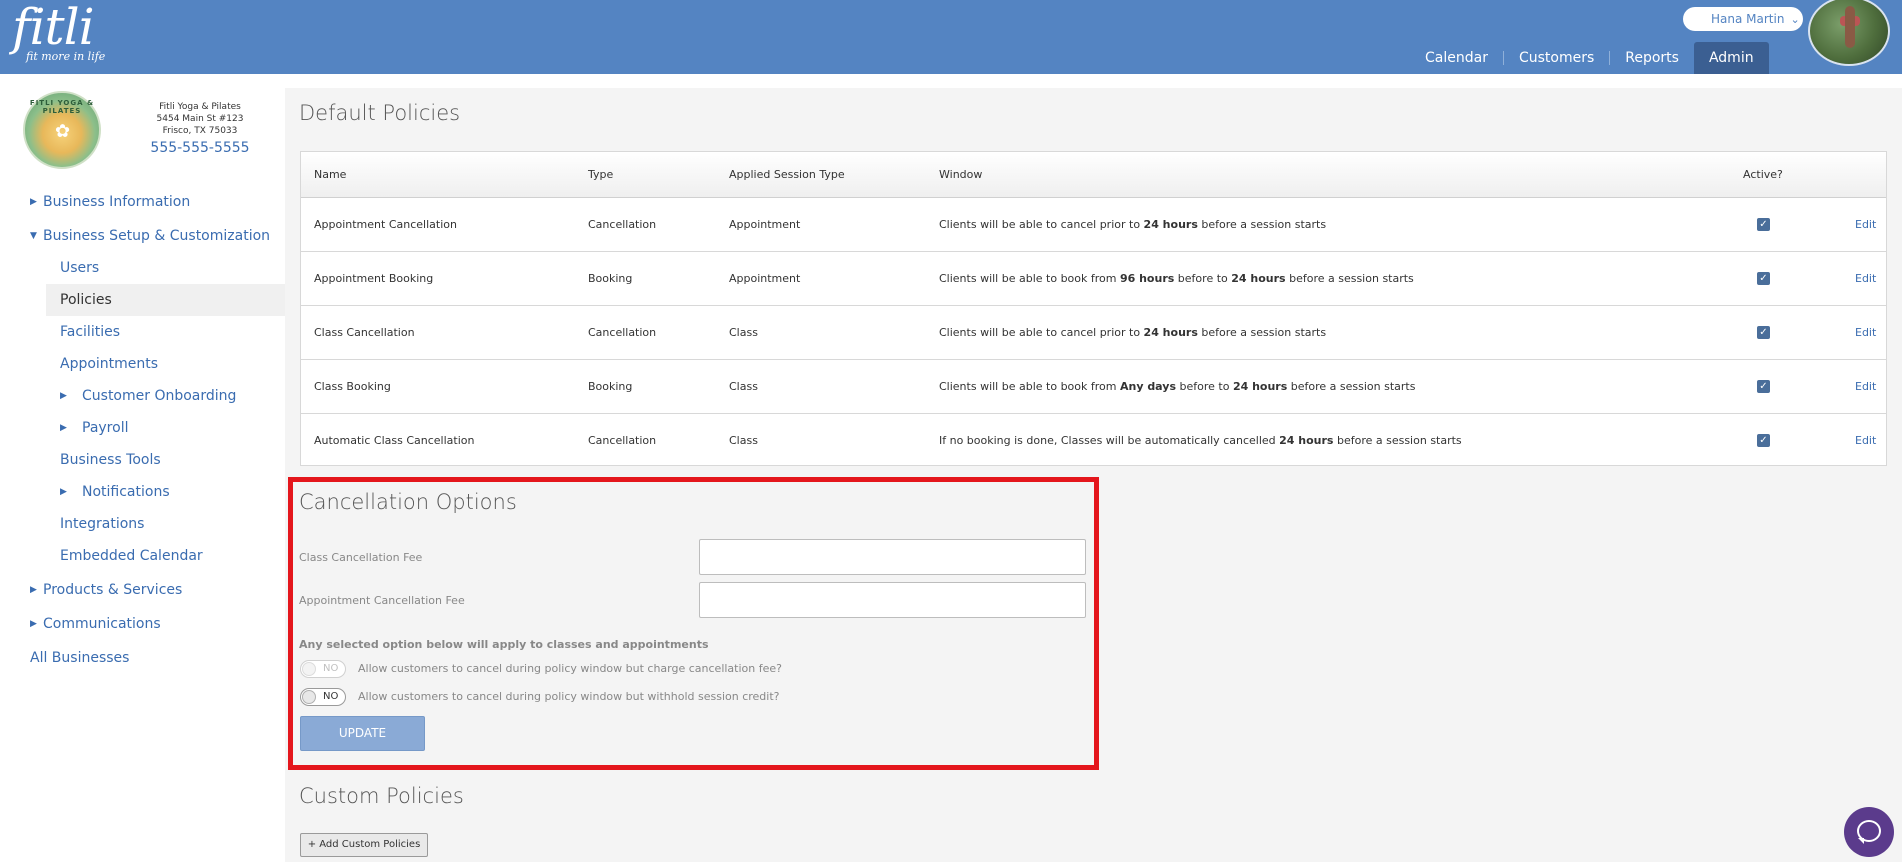 This screenshot has width=1902, height=862. What do you see at coordinates (765, 224) in the screenshot?
I see `policy-session-type: Appointment` at bounding box center [765, 224].